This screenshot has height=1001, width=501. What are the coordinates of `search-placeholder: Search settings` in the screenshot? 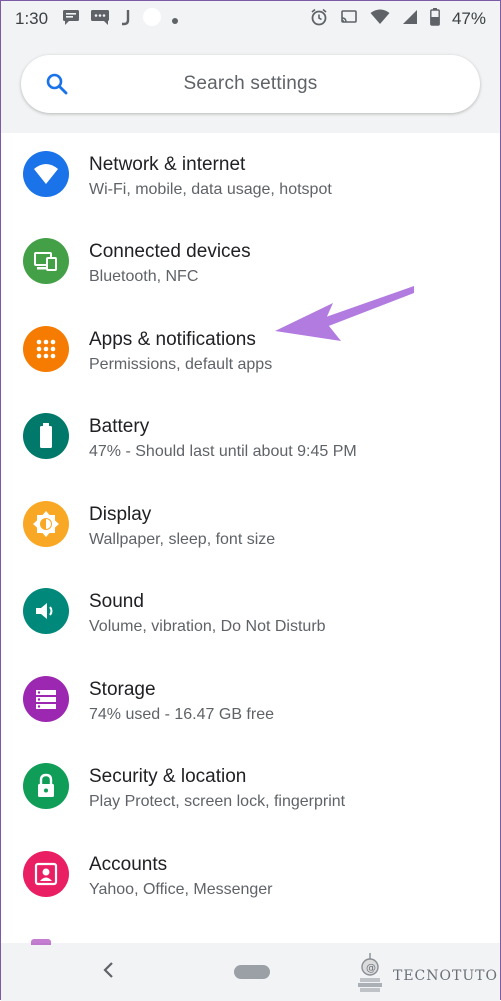 It's located at (250, 83).